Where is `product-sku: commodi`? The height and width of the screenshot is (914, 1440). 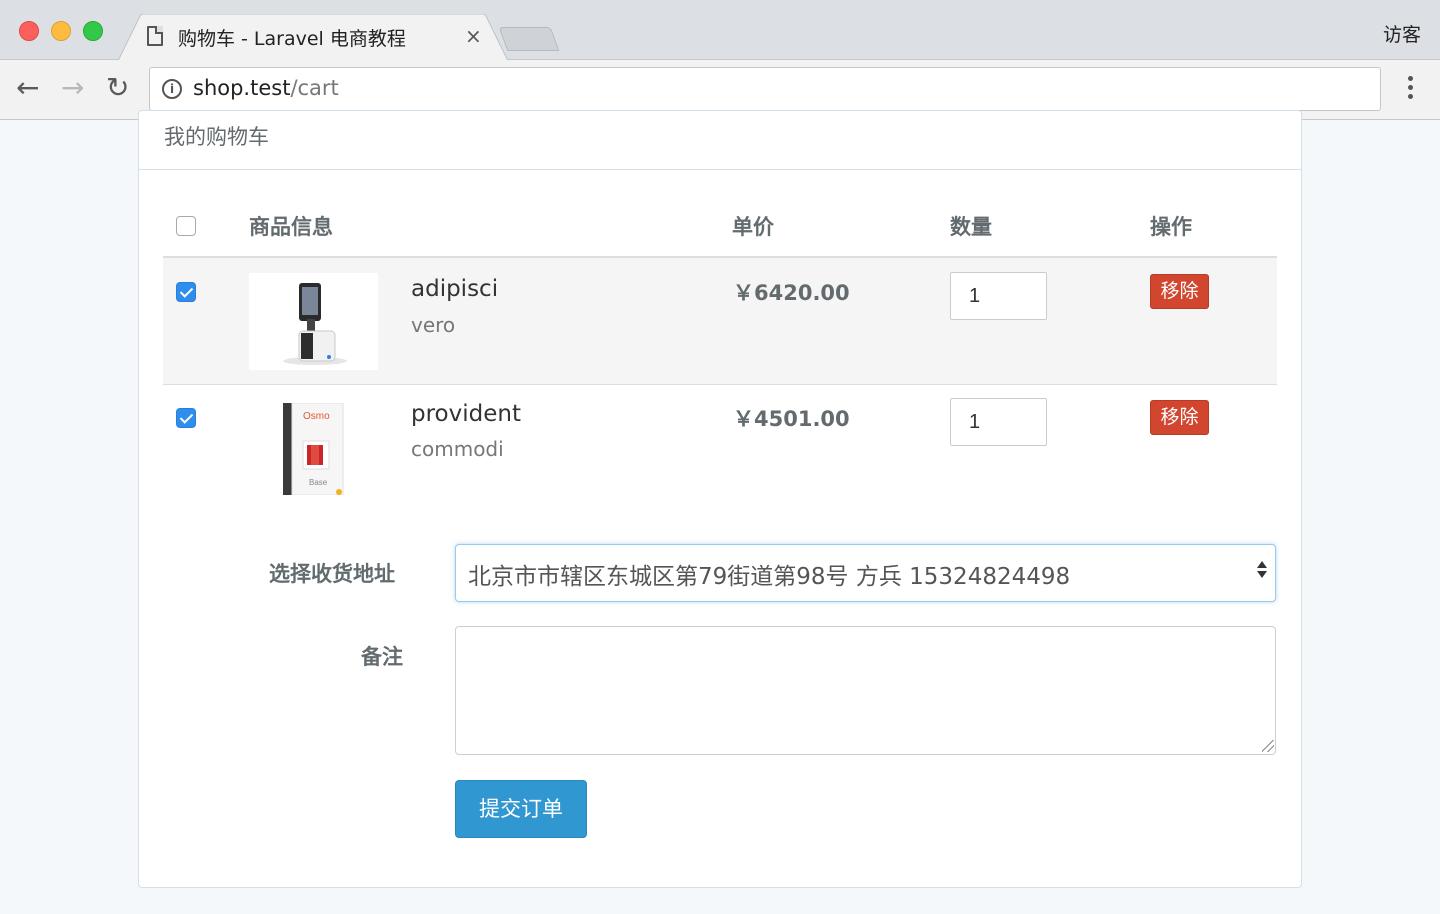 product-sku: commodi is located at coordinates (457, 449).